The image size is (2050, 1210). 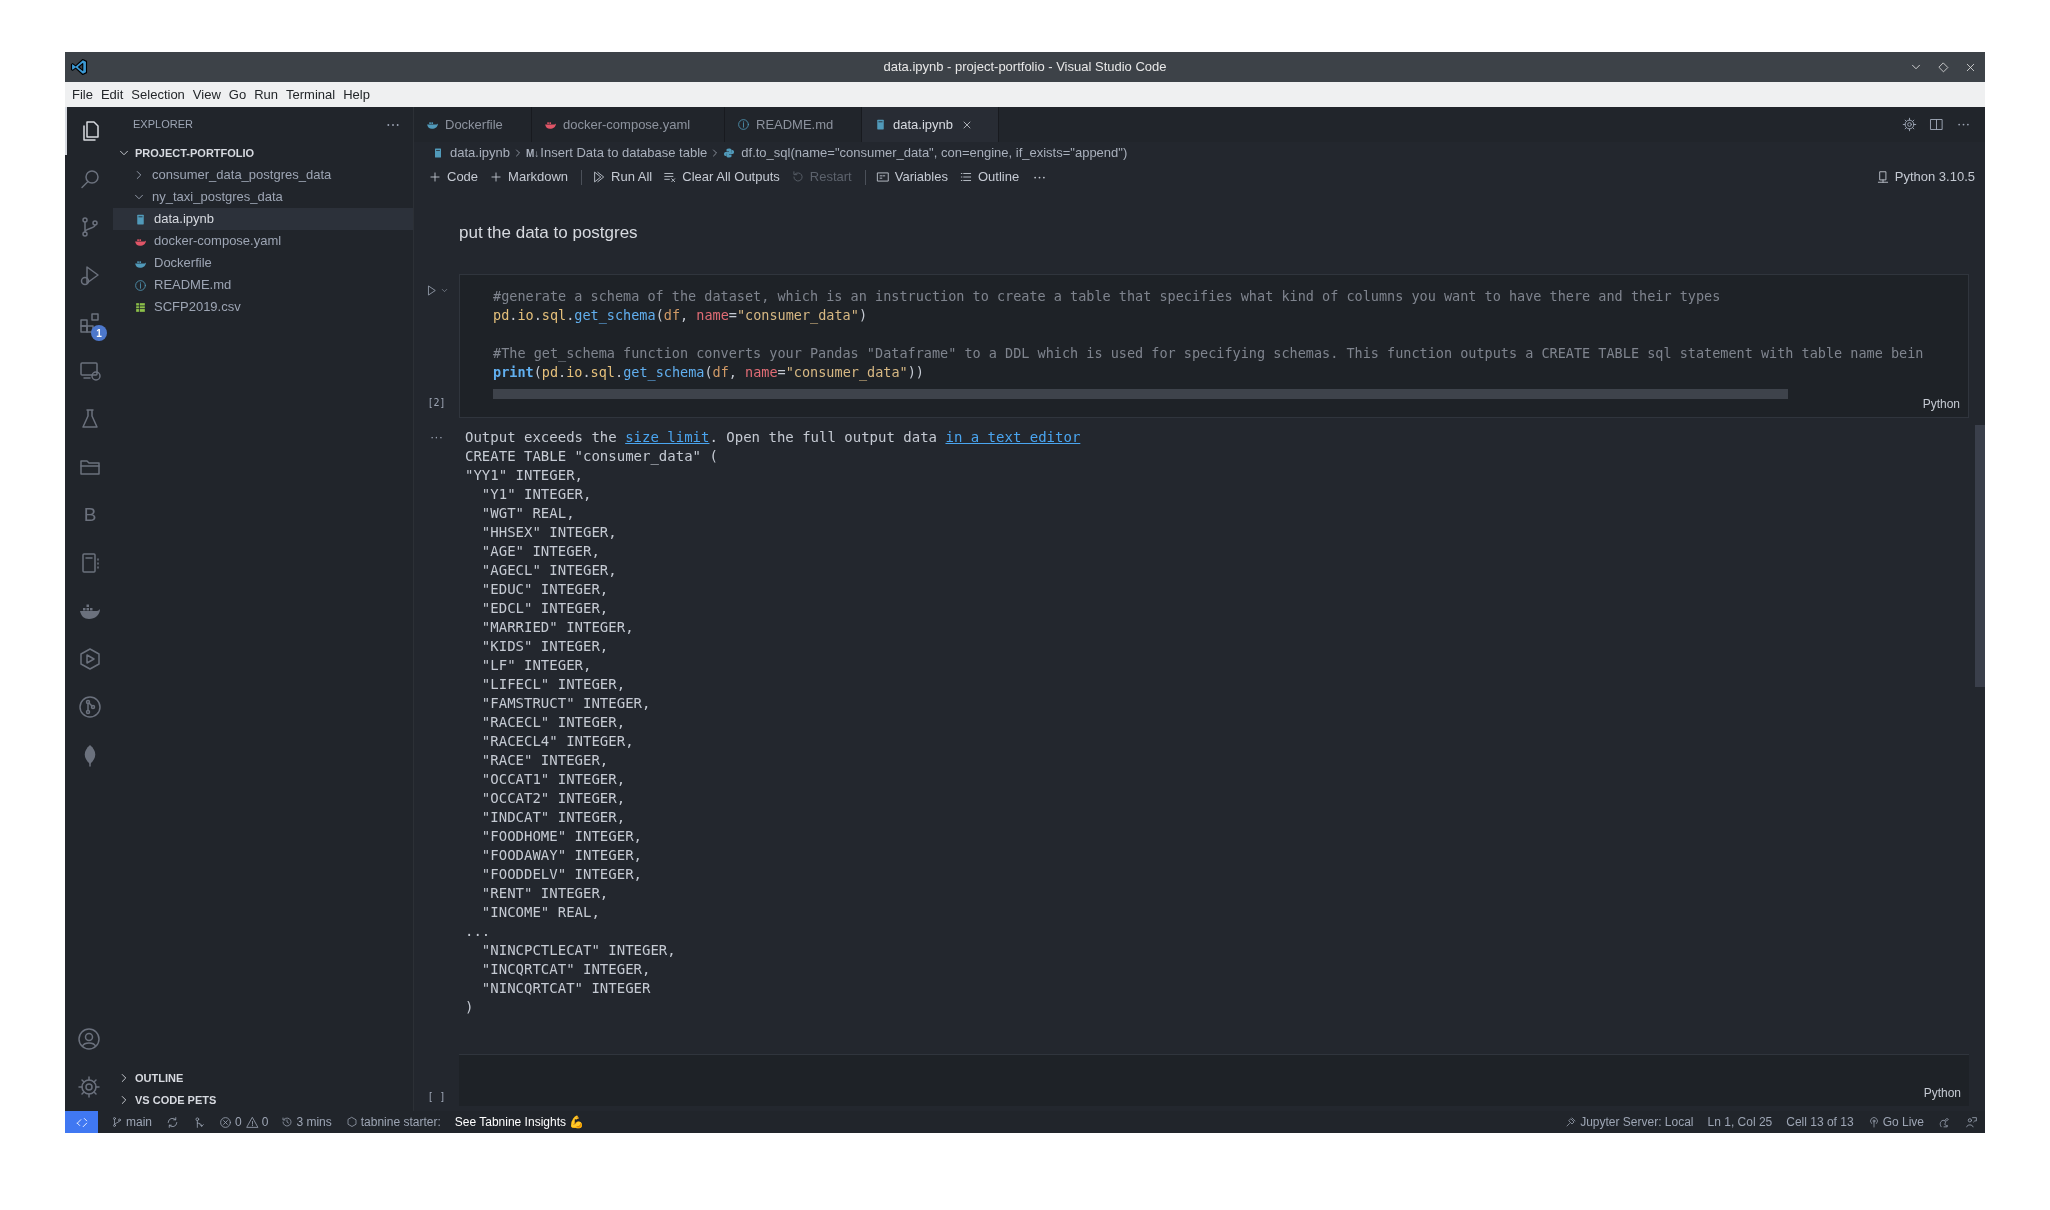 What do you see at coordinates (263, 1078) in the screenshot?
I see `section-header: OUTLINE` at bounding box center [263, 1078].